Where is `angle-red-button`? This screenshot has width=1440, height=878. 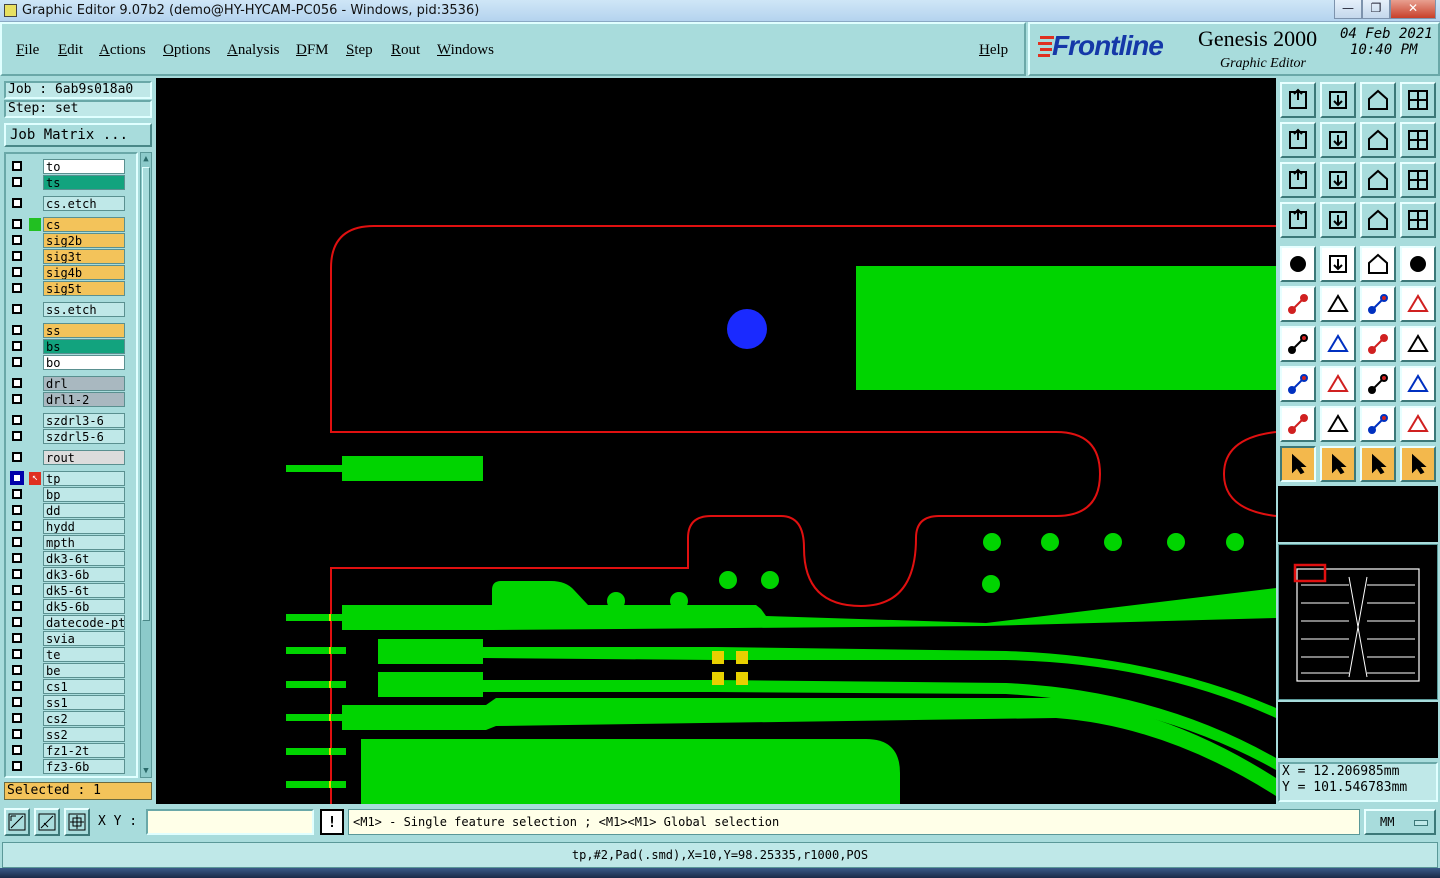 angle-red-button is located at coordinates (1298, 344).